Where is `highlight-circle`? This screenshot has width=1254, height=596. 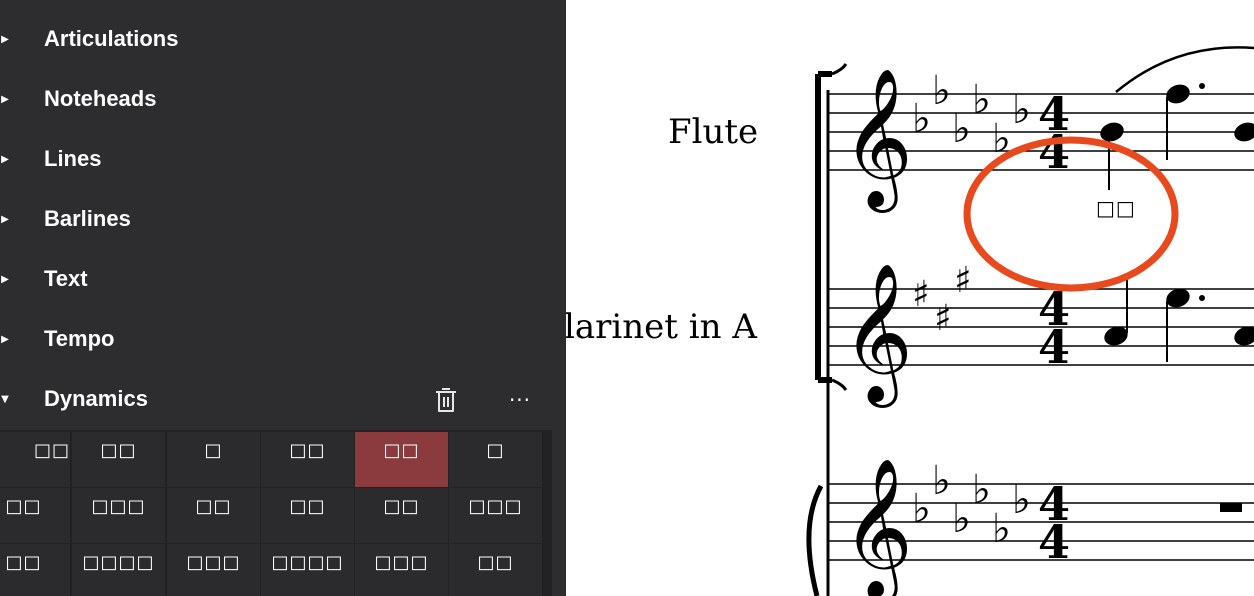 highlight-circle is located at coordinates (1071, 214).